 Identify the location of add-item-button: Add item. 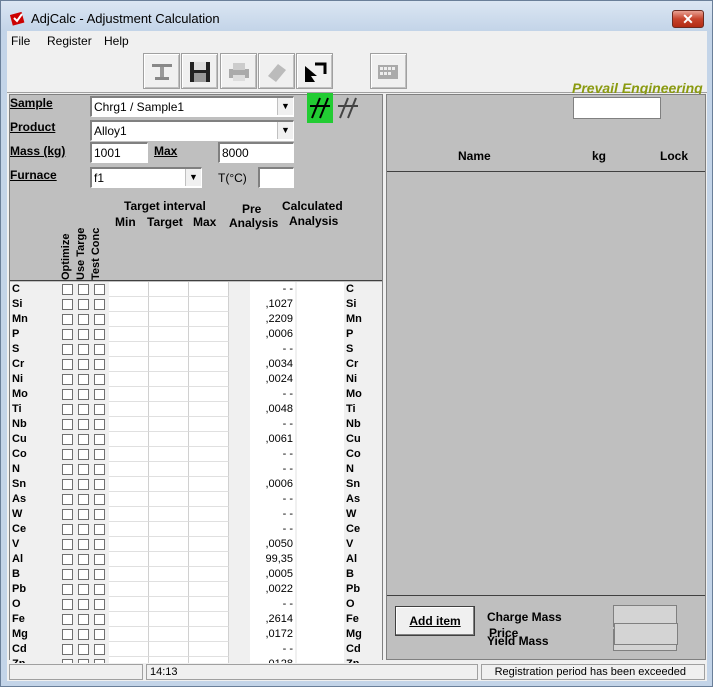
(435, 621).